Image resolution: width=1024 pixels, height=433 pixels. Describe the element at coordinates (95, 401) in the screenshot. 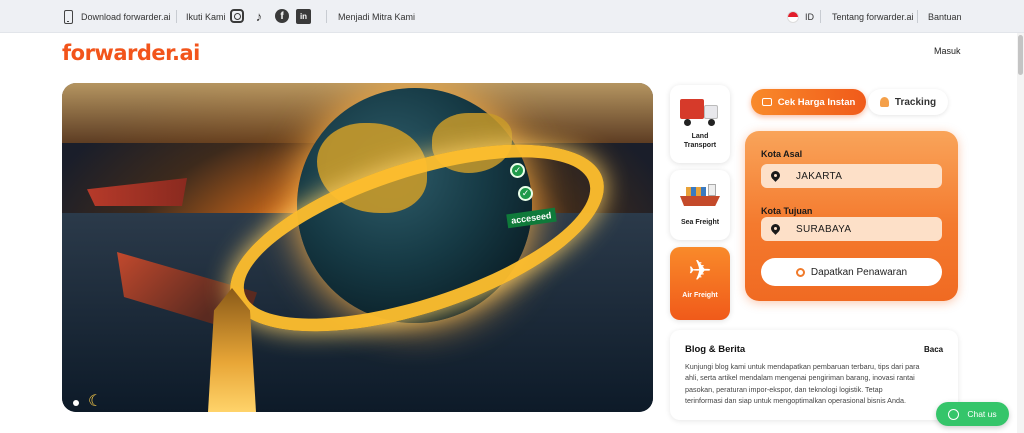

I see `crescent-moon-icon: ☾` at that location.